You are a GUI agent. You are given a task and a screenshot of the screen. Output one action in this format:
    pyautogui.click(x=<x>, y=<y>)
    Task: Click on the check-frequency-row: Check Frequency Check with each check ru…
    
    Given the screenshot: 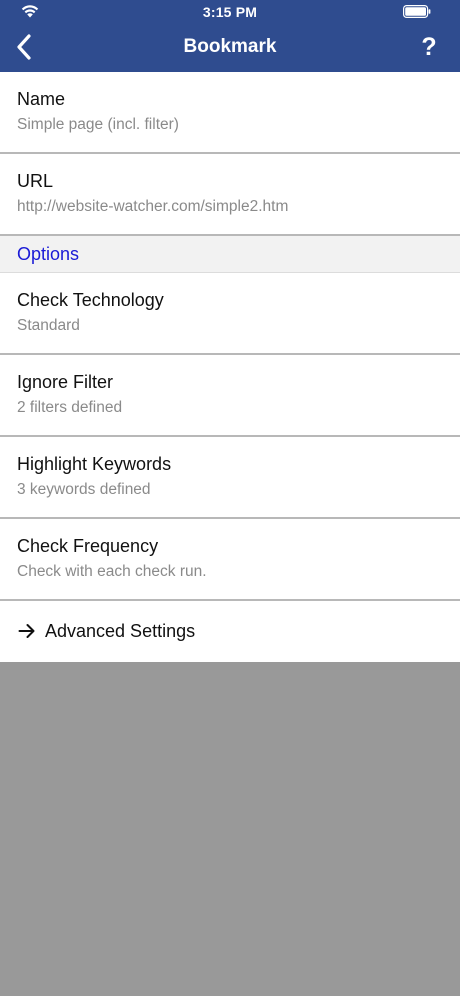 What is the action you would take?
    pyautogui.click(x=230, y=560)
    